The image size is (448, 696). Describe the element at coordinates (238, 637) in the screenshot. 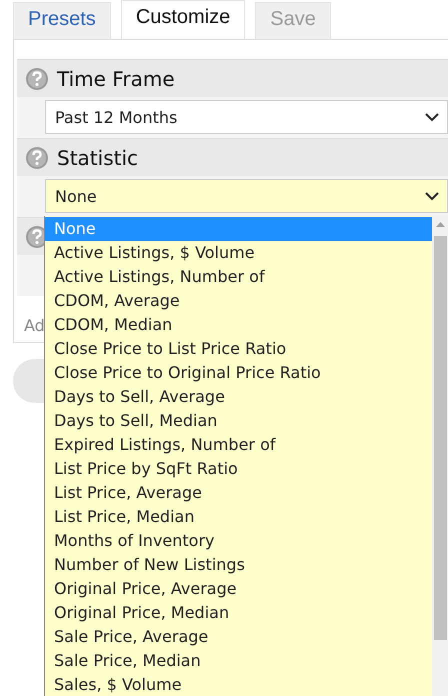

I see `dropdown-option: Sale Price, Average` at that location.